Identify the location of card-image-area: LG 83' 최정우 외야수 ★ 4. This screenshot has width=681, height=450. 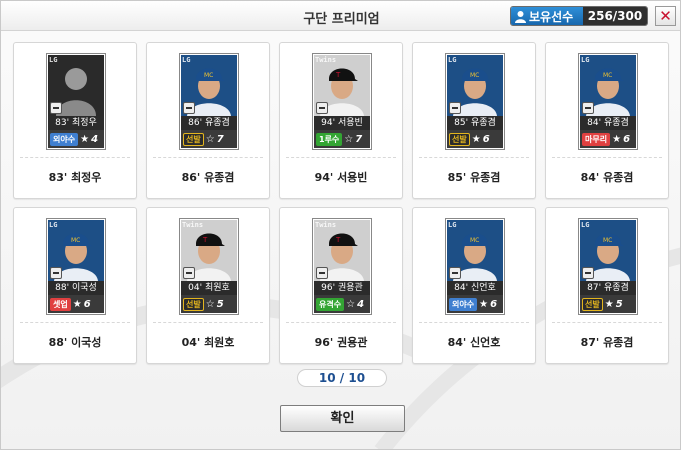
(75, 100).